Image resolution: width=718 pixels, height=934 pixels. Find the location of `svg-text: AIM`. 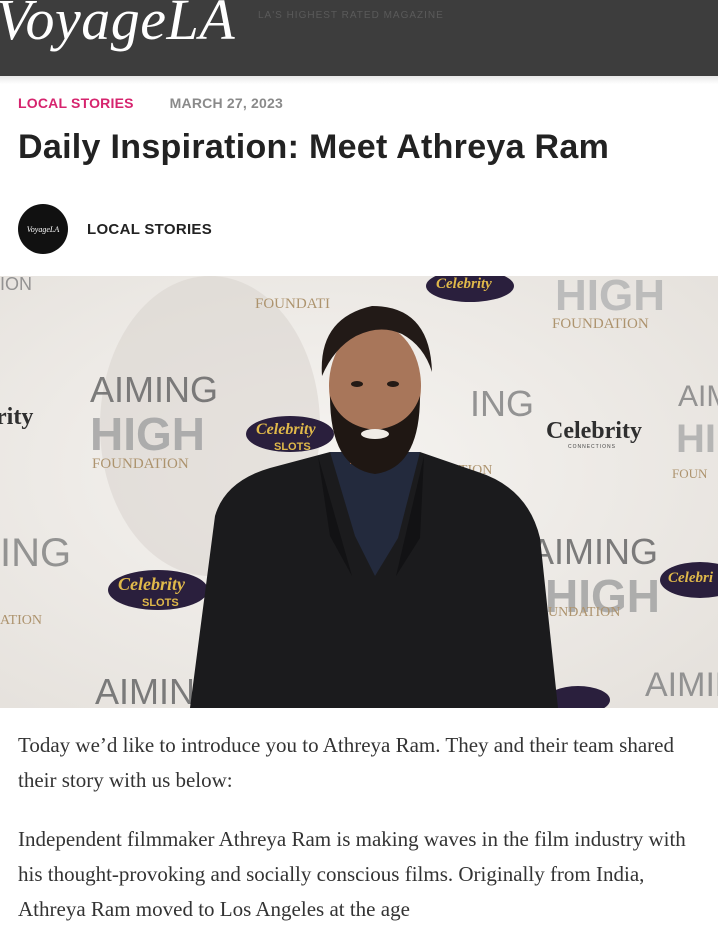

svg-text: AIM is located at coordinates (698, 396).